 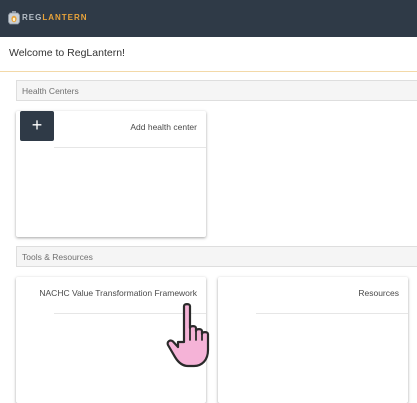 I want to click on top-navbar: REGLANTERN, so click(x=208, y=18).